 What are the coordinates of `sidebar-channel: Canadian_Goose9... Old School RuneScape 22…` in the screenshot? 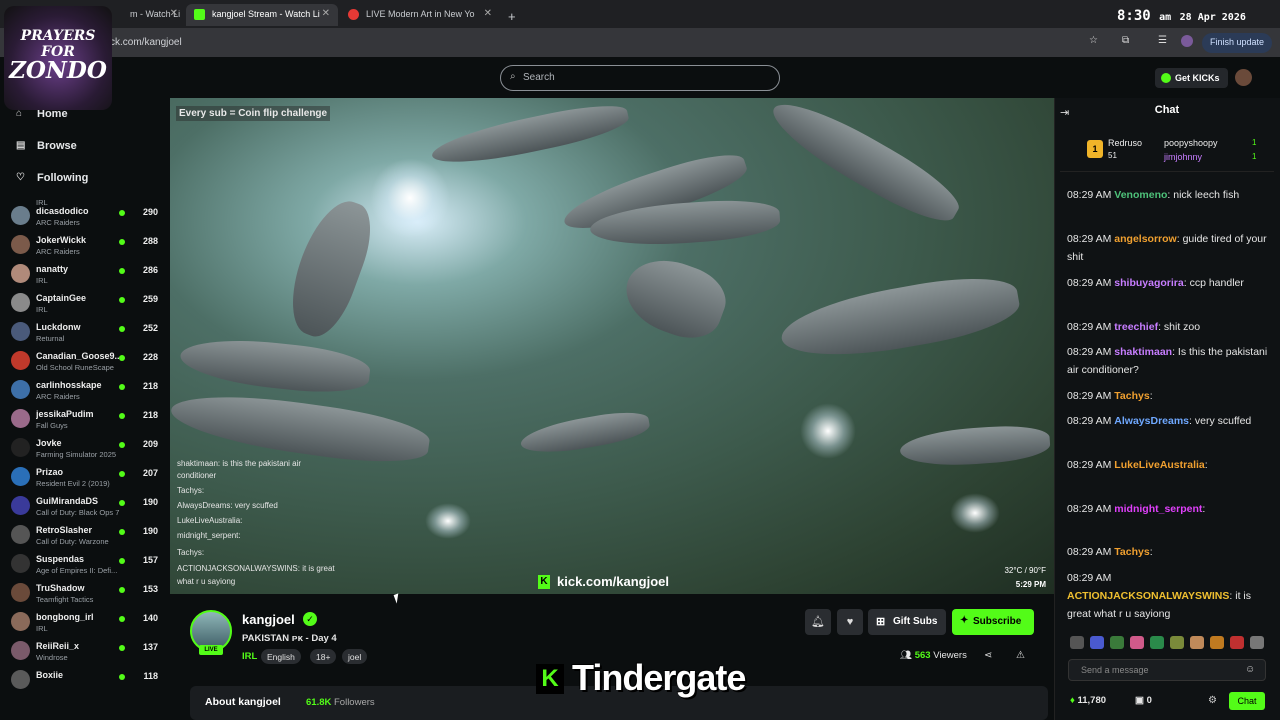 It's located at (85, 361).